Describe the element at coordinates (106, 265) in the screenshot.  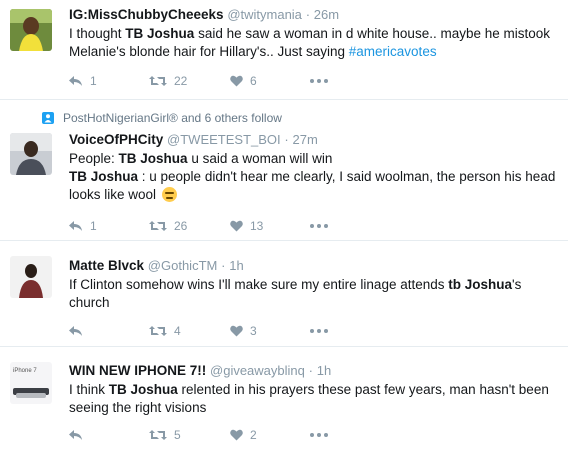
I see `author-name: Matte Blvck` at that location.